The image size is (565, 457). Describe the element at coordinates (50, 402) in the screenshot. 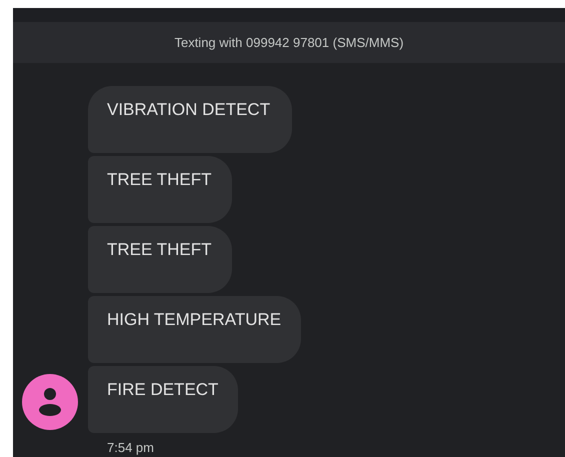

I see `contact-avatar-icon` at that location.